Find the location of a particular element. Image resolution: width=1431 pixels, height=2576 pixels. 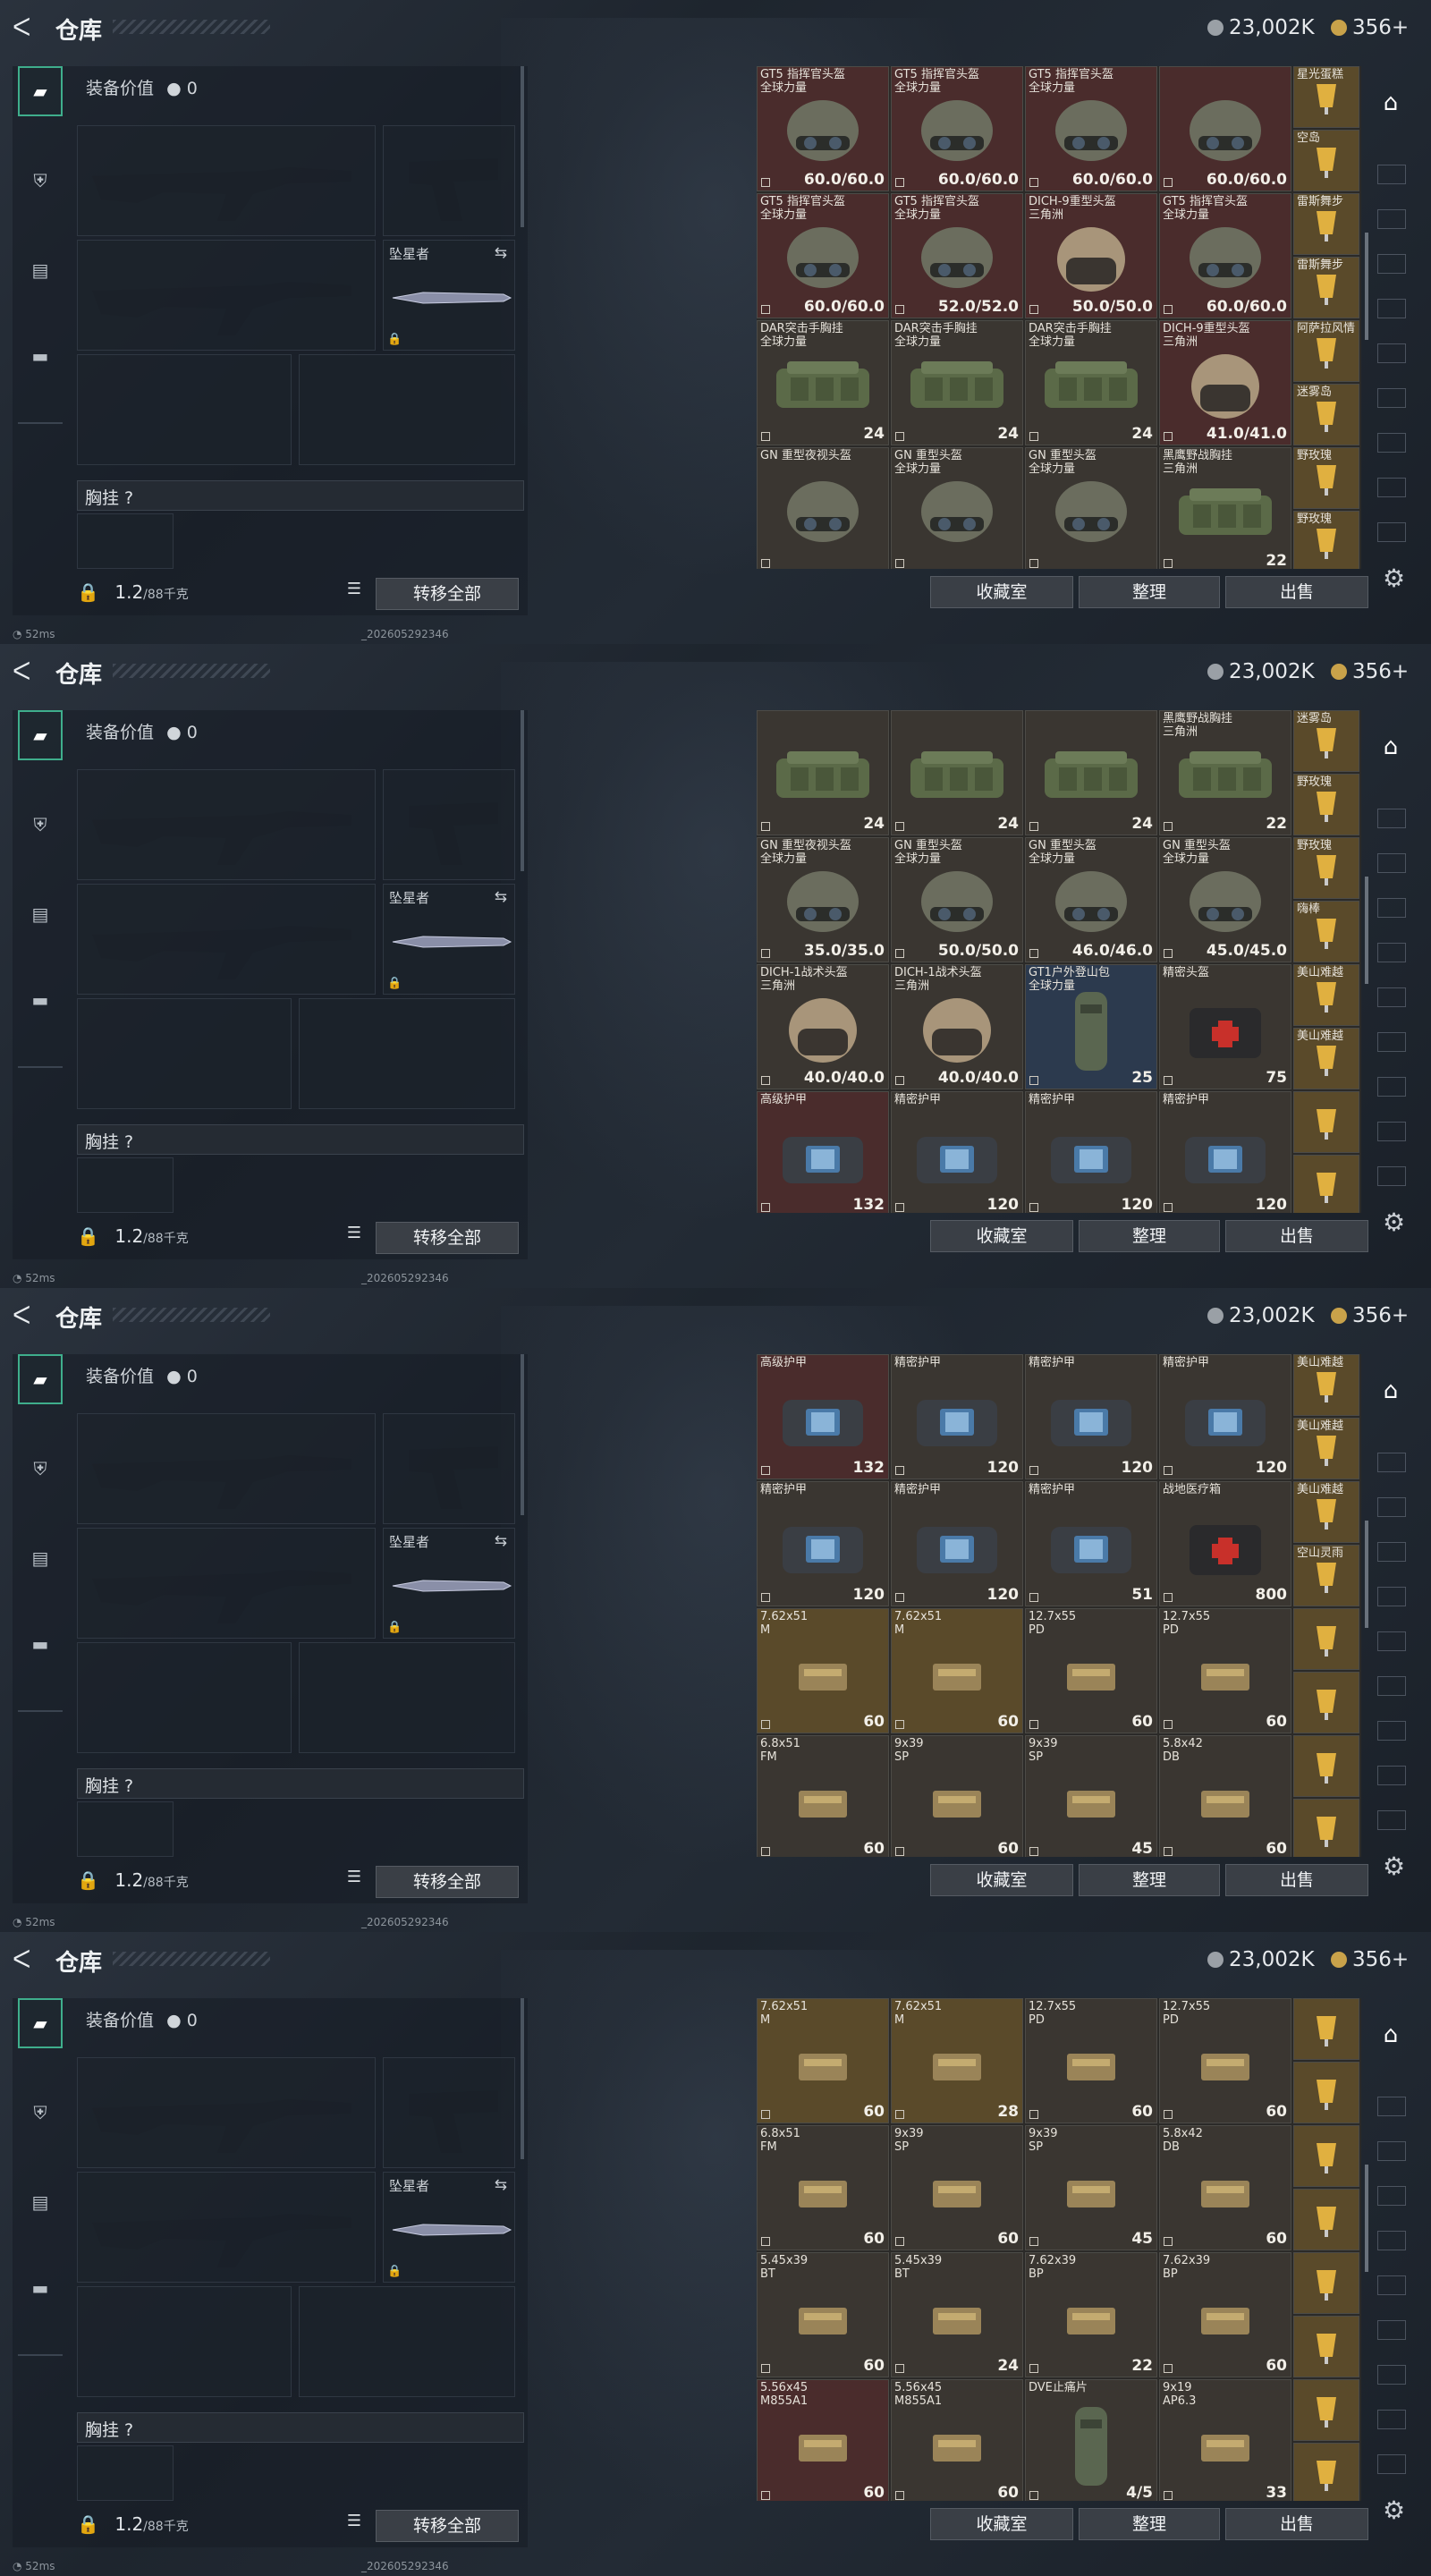

stash-item: GT5 指挥官头盔 全球力量 60.0/60.0 is located at coordinates (823, 128).